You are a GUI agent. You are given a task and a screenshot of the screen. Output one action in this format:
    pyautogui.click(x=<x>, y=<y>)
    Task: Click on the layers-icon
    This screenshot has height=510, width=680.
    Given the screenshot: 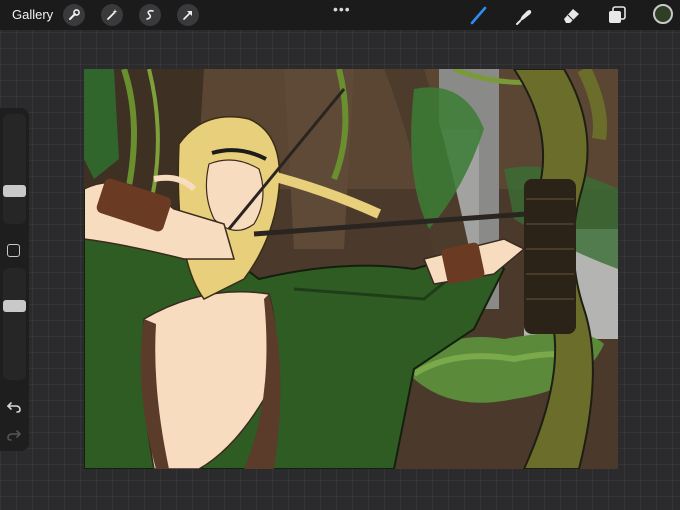 What is the action you would take?
    pyautogui.click(x=617, y=14)
    